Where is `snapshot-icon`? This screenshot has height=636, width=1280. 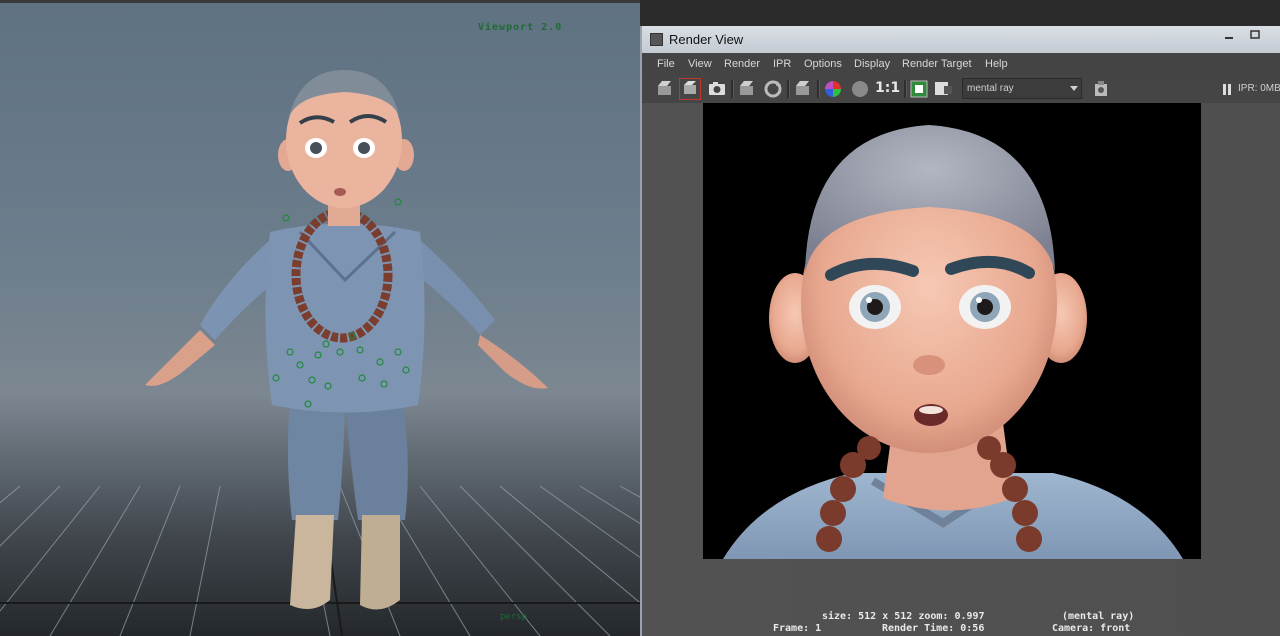
snapshot-icon is located at coordinates (717, 88).